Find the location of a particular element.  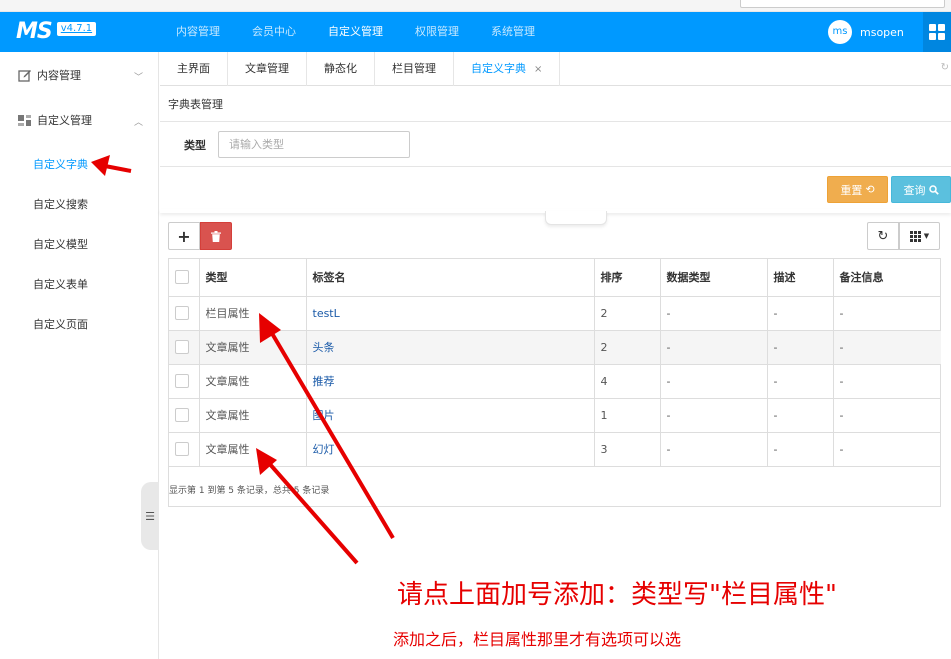

tab-categories: 栏目管理 is located at coordinates (414, 69).